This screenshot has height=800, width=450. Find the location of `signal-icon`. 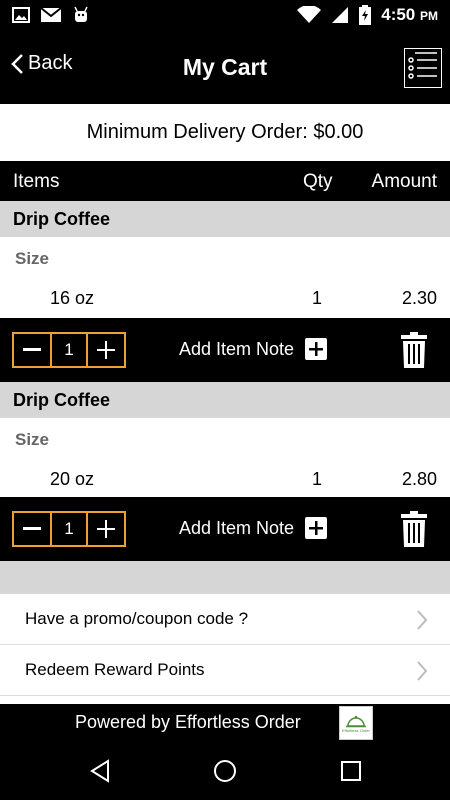

signal-icon is located at coordinates (340, 15).